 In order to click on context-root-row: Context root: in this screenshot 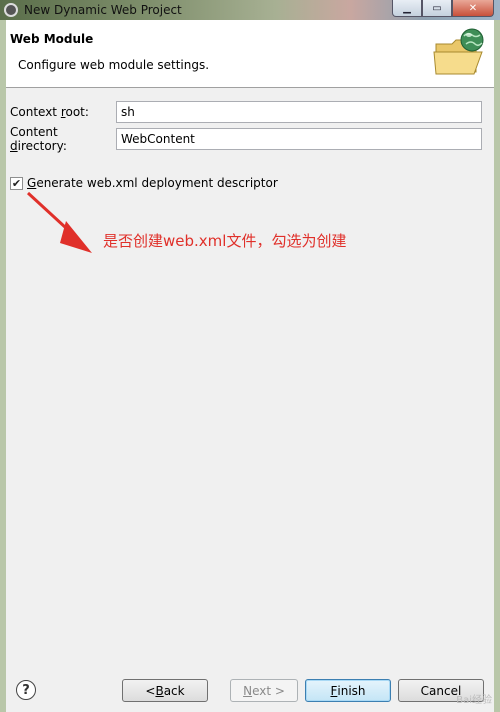, I will do `click(246, 112)`.